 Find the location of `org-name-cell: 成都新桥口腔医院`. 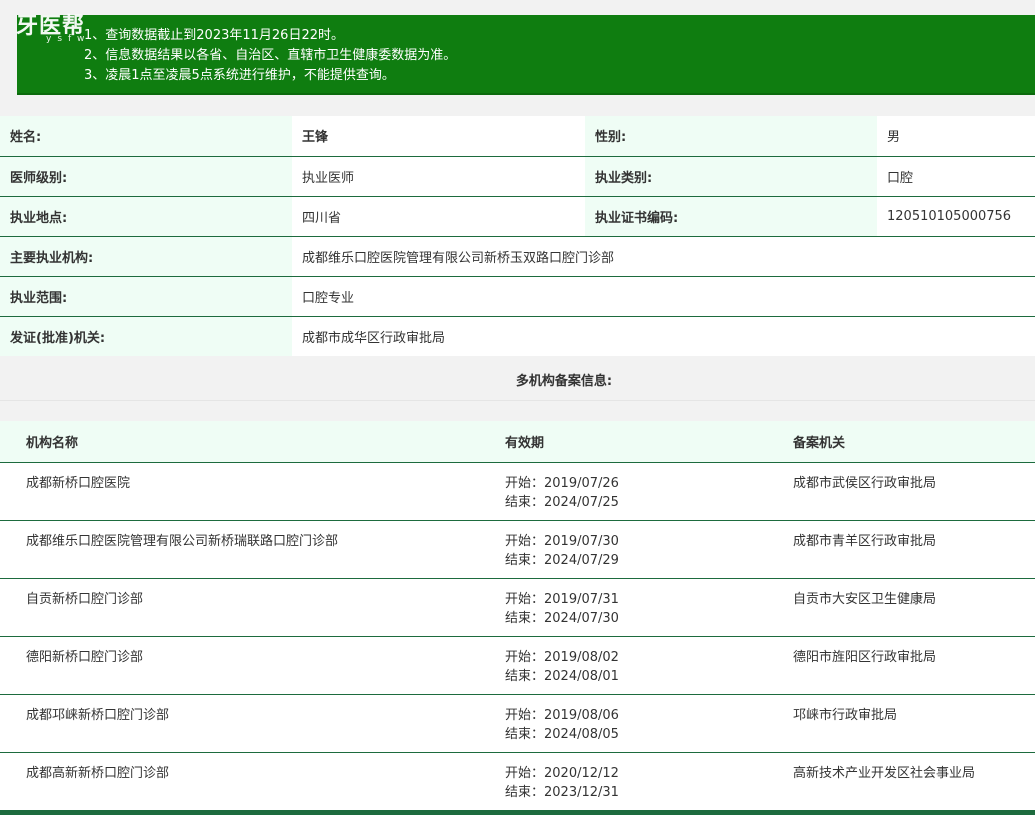

org-name-cell: 成都新桥口腔医院 is located at coordinates (239, 491).